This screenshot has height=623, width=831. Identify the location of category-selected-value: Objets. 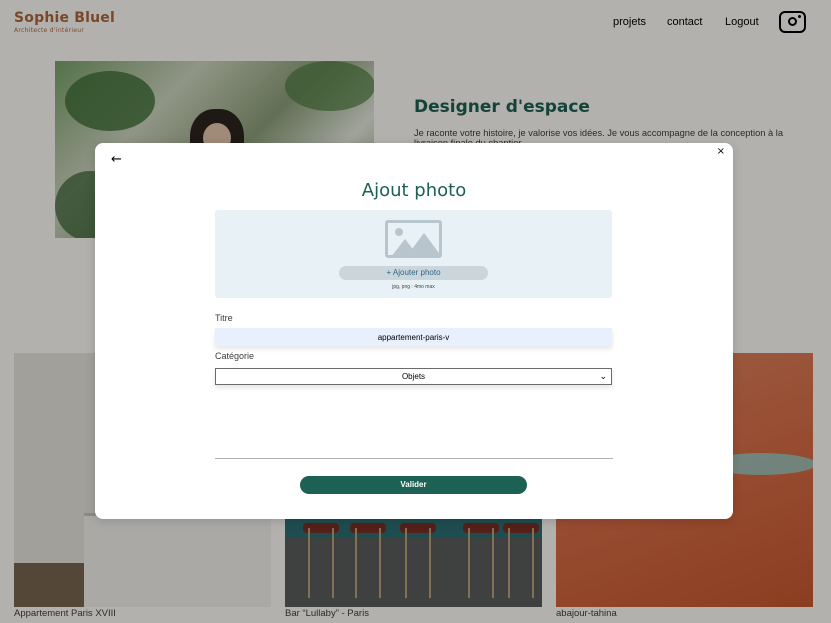
(413, 376).